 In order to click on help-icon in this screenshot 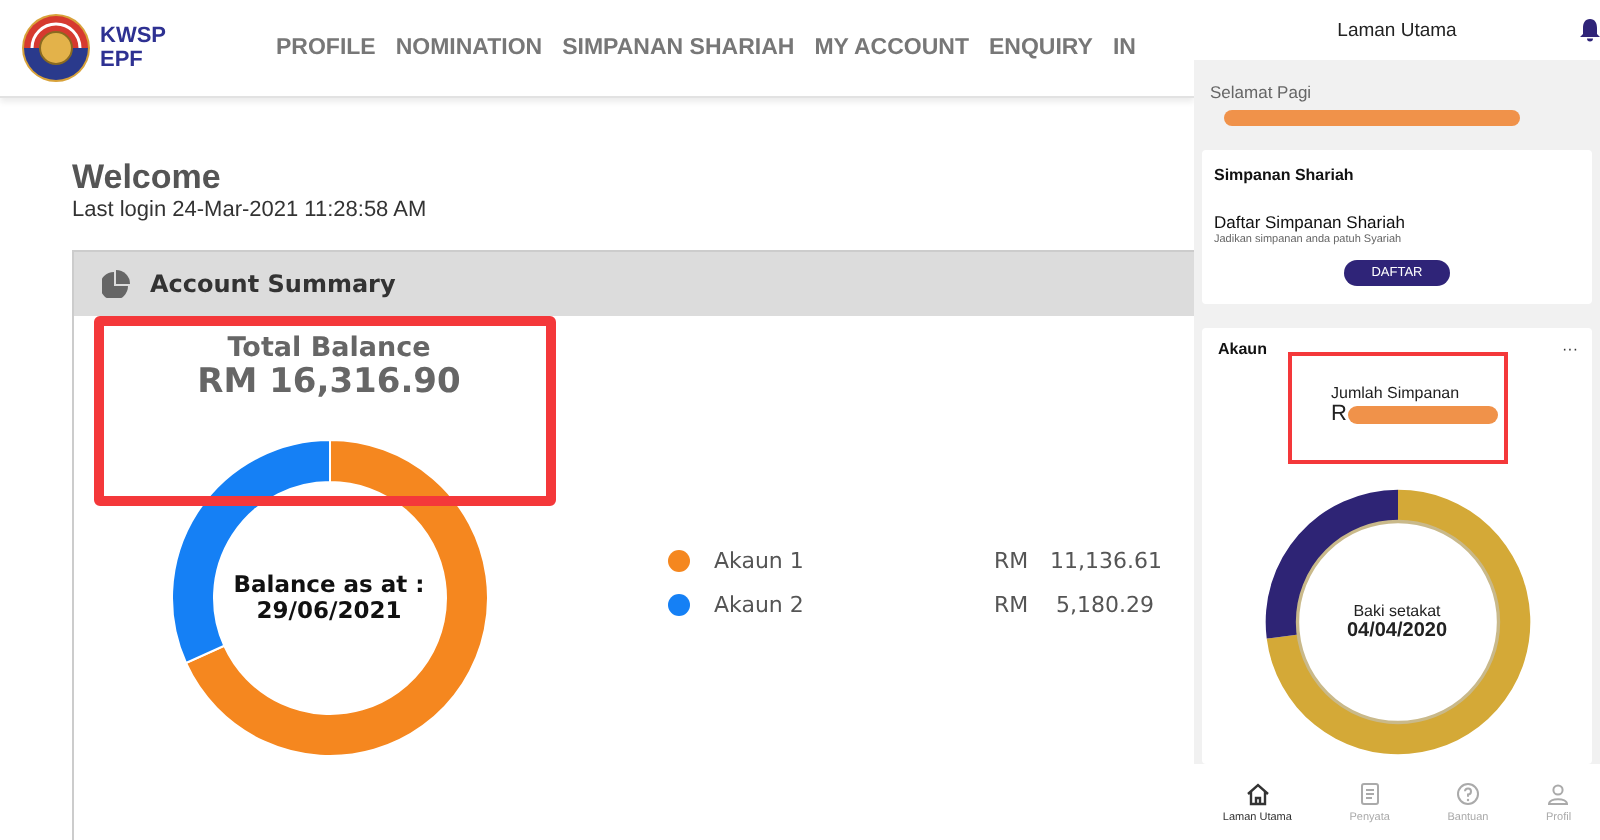, I will do `click(1467, 793)`.